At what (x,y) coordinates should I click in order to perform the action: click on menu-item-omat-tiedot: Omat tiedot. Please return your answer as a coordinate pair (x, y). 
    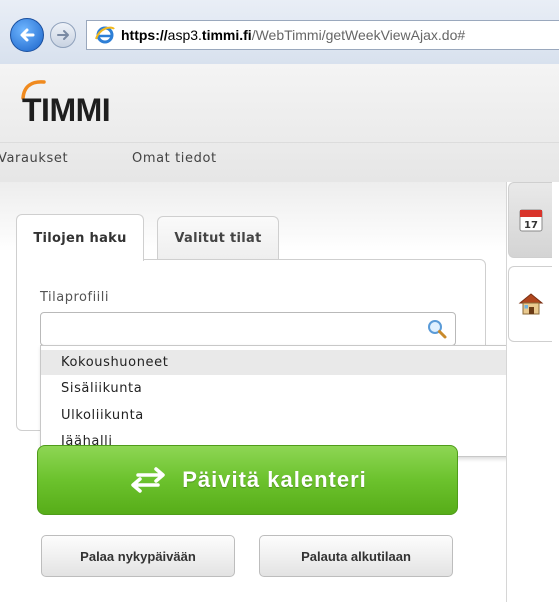
    Looking at the image, I should click on (174, 158).